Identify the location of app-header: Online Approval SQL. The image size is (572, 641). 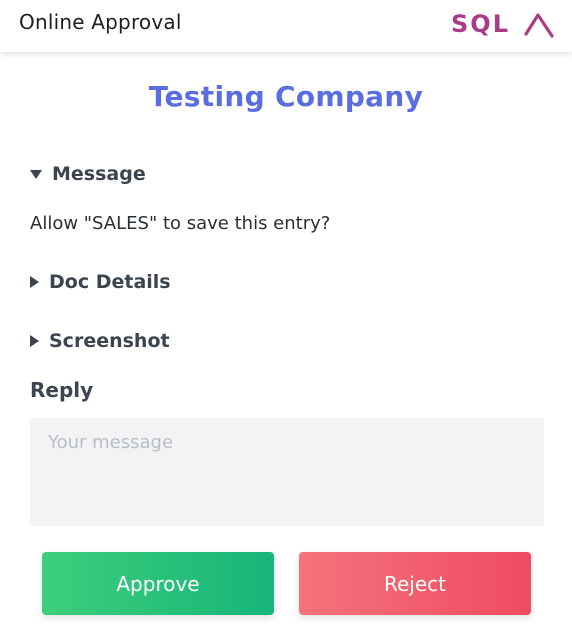
(286, 26).